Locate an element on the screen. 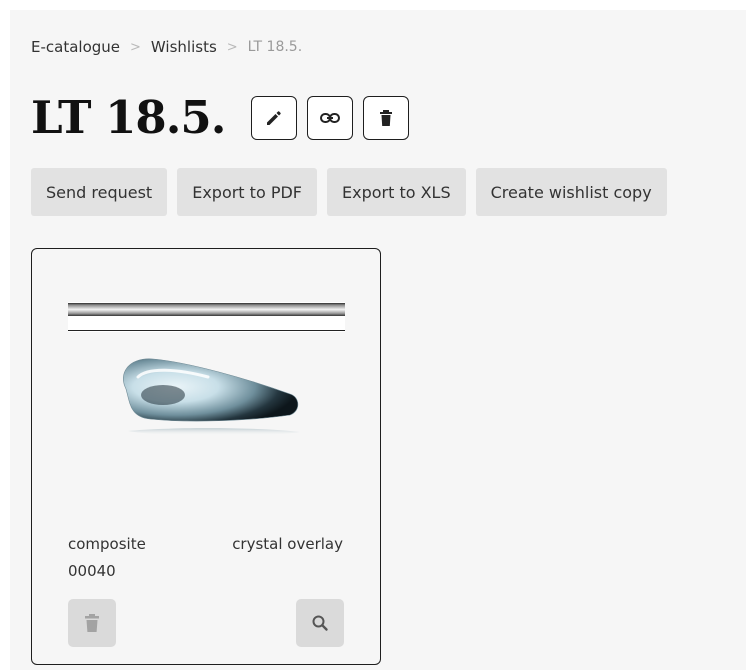  edit-icon is located at coordinates (274, 118).